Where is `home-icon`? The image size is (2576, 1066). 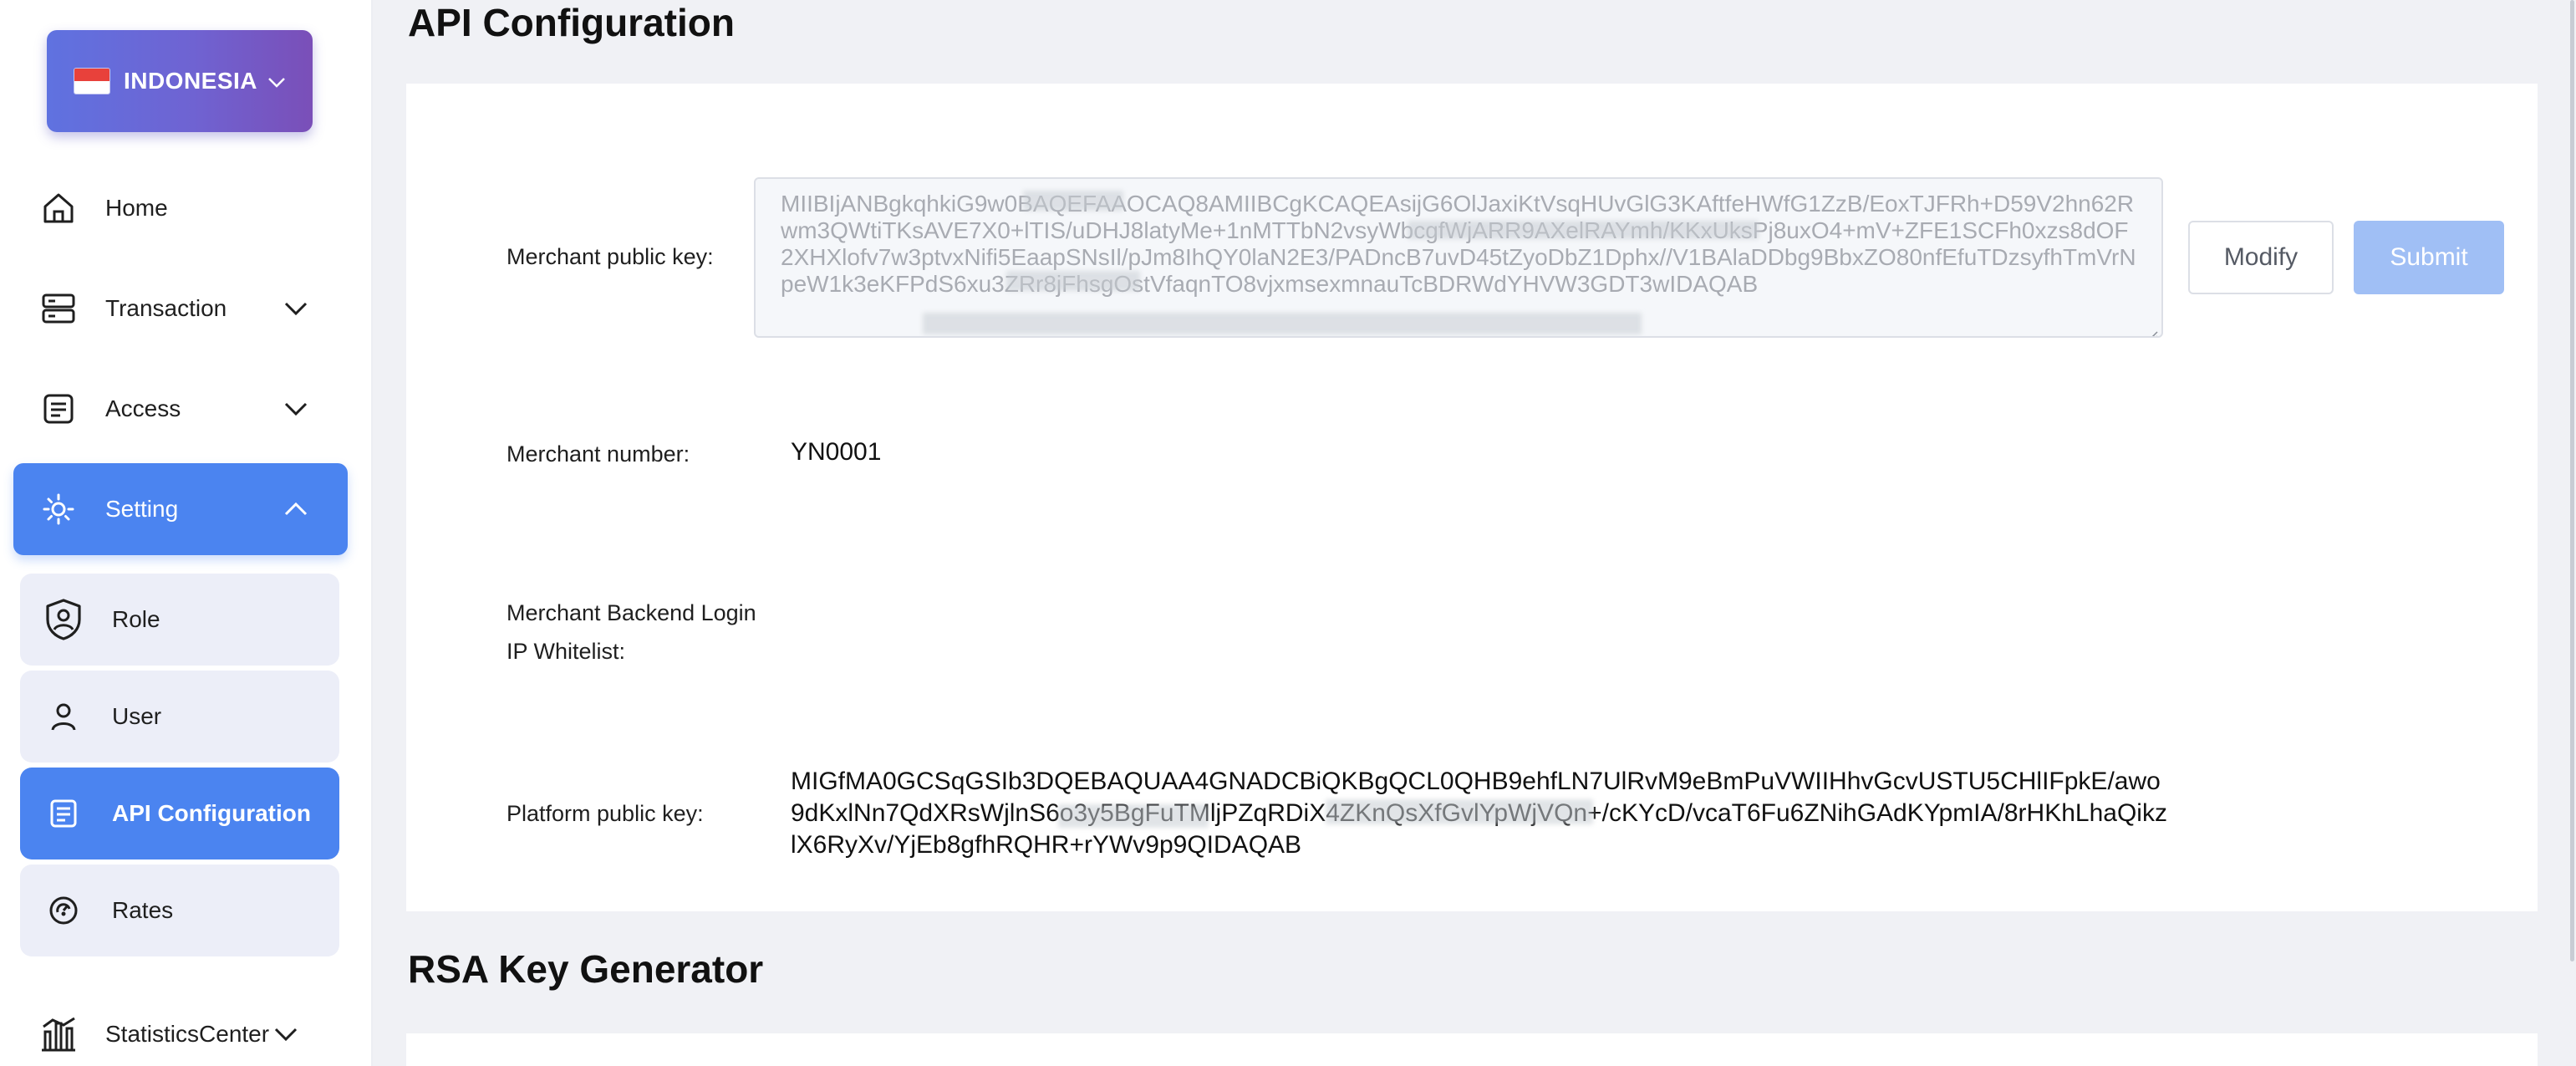 home-icon is located at coordinates (58, 208).